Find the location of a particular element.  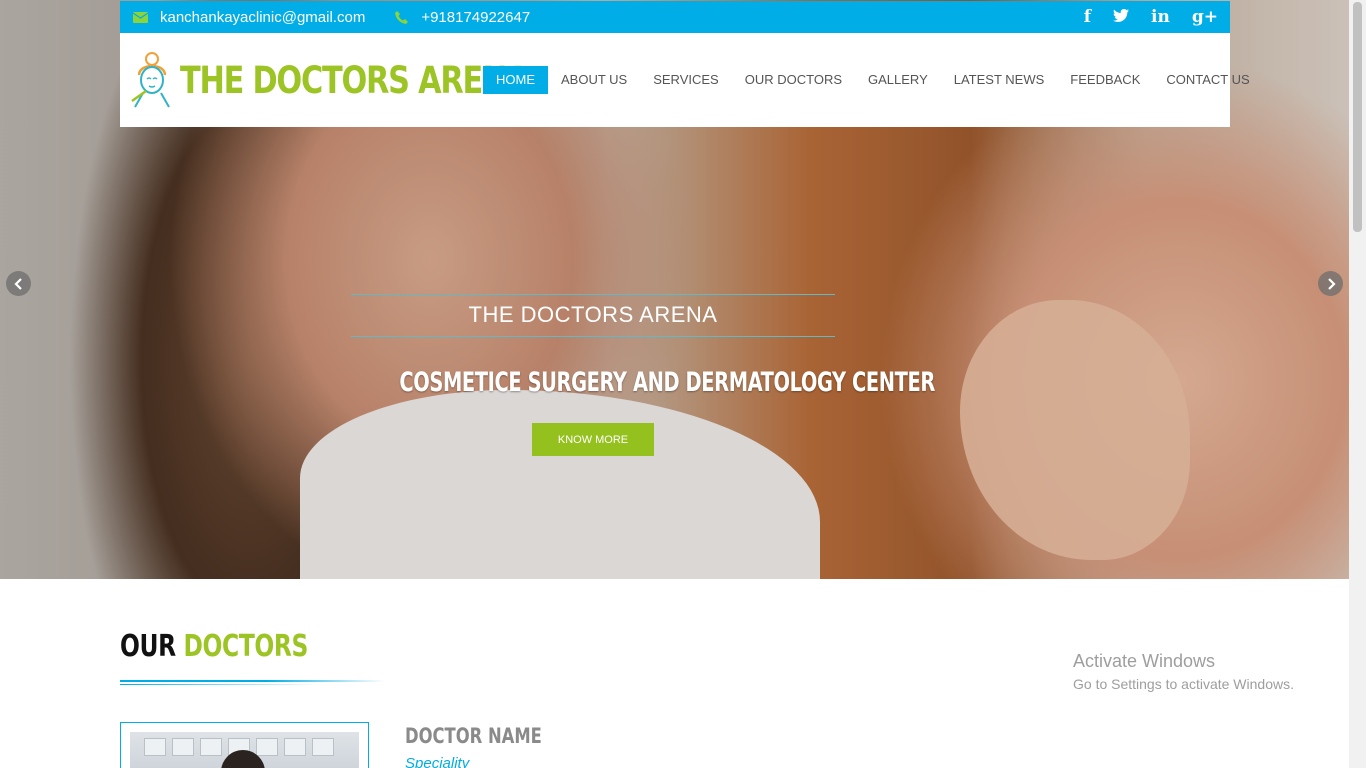

section-title-our-doctors: OUR DOCTORS is located at coordinates (214, 646).